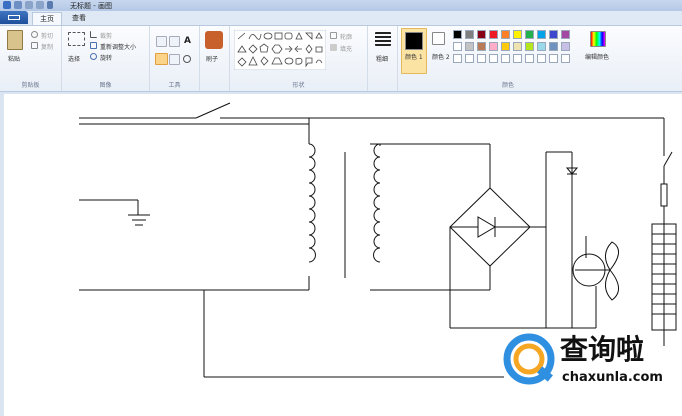  Describe the element at coordinates (118, 46) in the screenshot. I see `resize-button: 重新调整大小` at that location.